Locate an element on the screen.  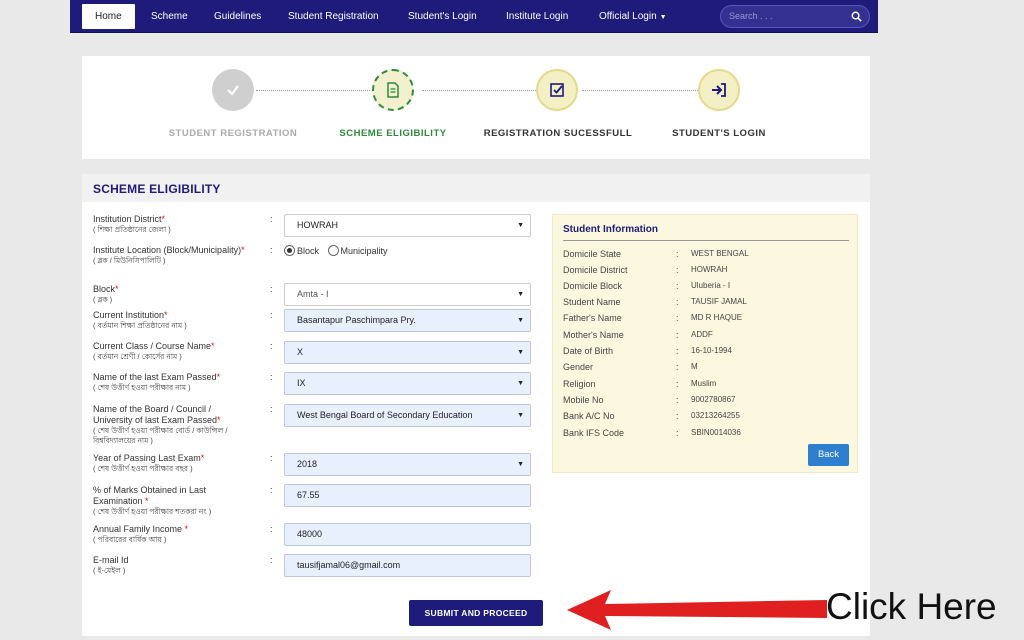
caret-down-icon: ▼ is located at coordinates (663, 17).